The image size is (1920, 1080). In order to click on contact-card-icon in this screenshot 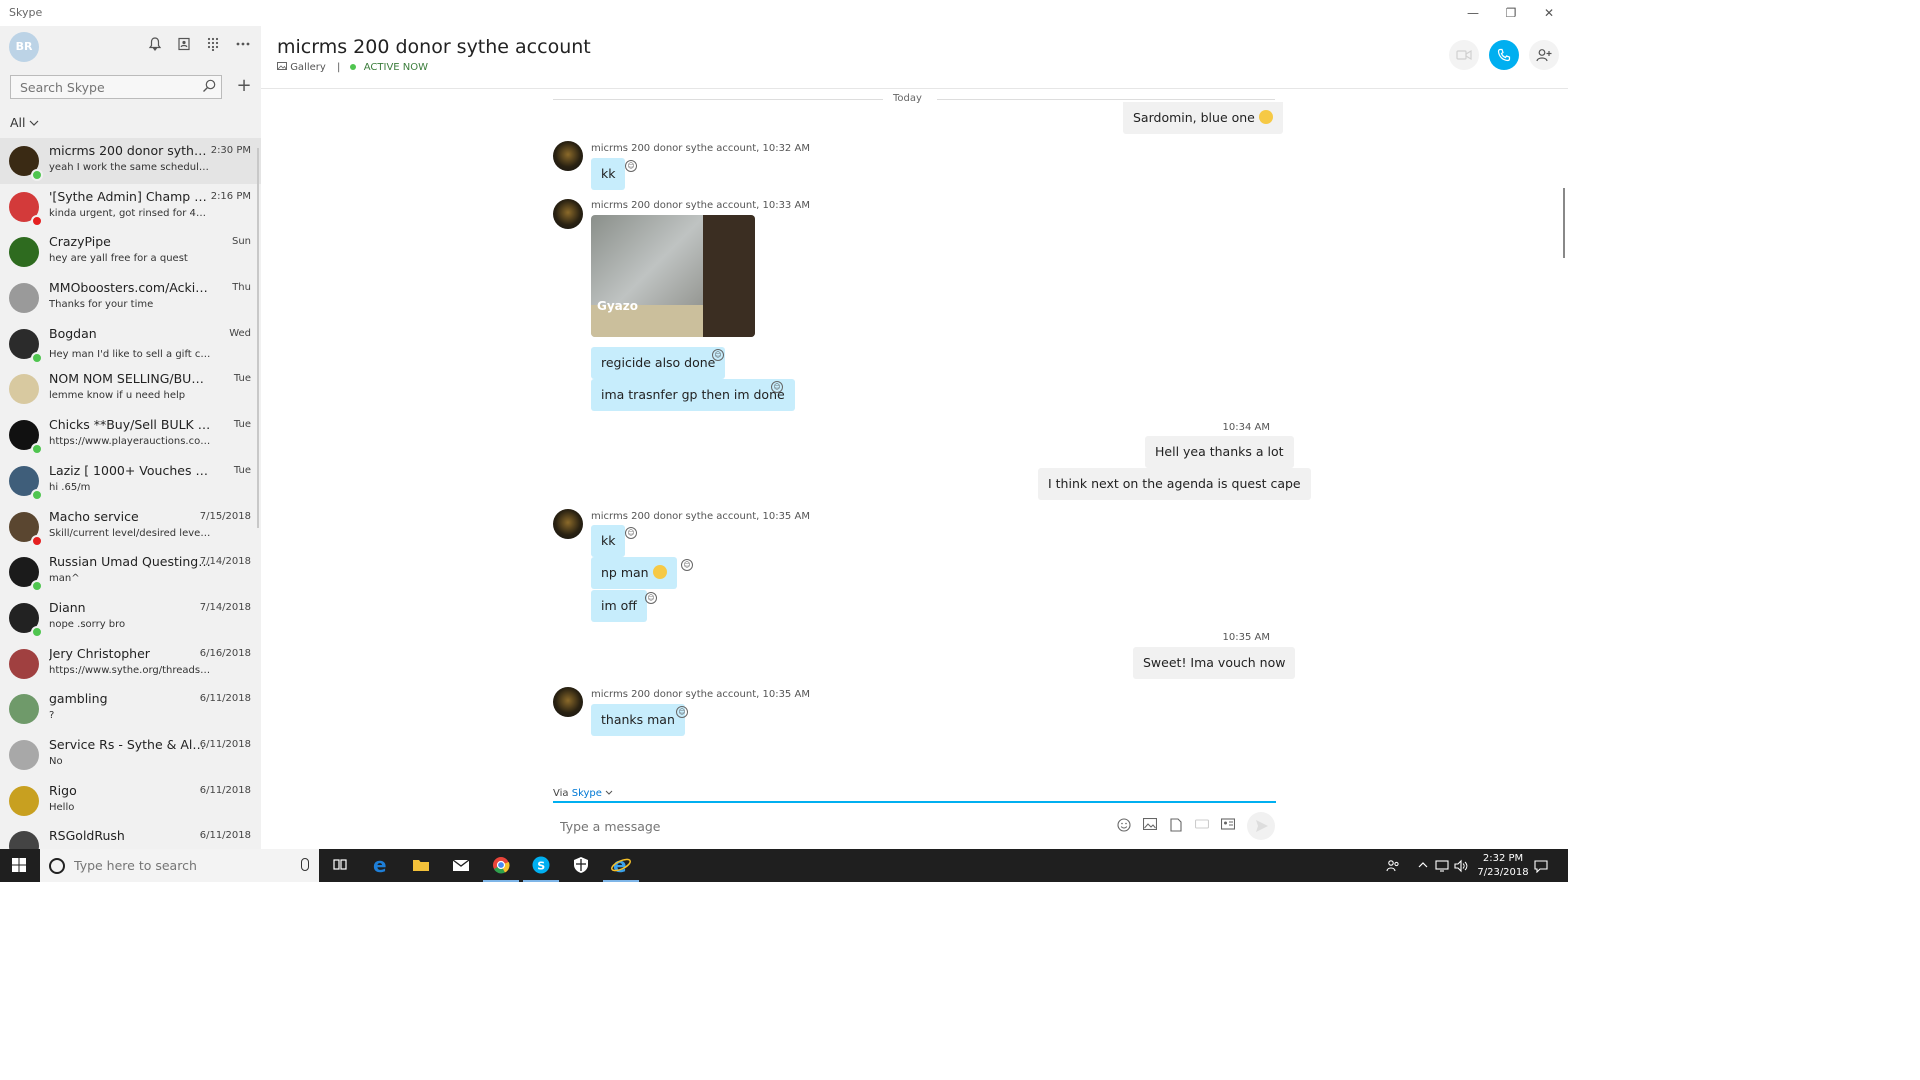, I will do `click(1202, 826)`.